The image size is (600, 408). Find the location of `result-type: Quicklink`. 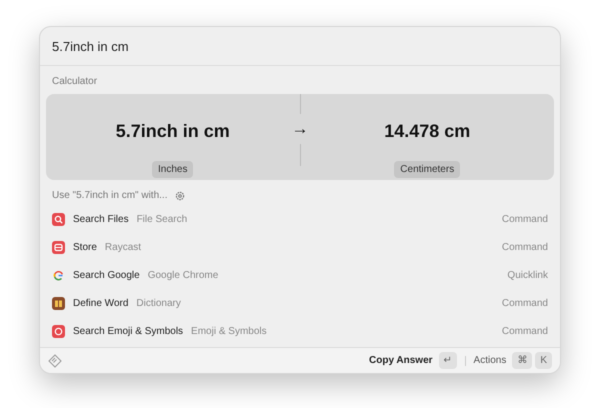

result-type: Quicklink is located at coordinates (527, 275).